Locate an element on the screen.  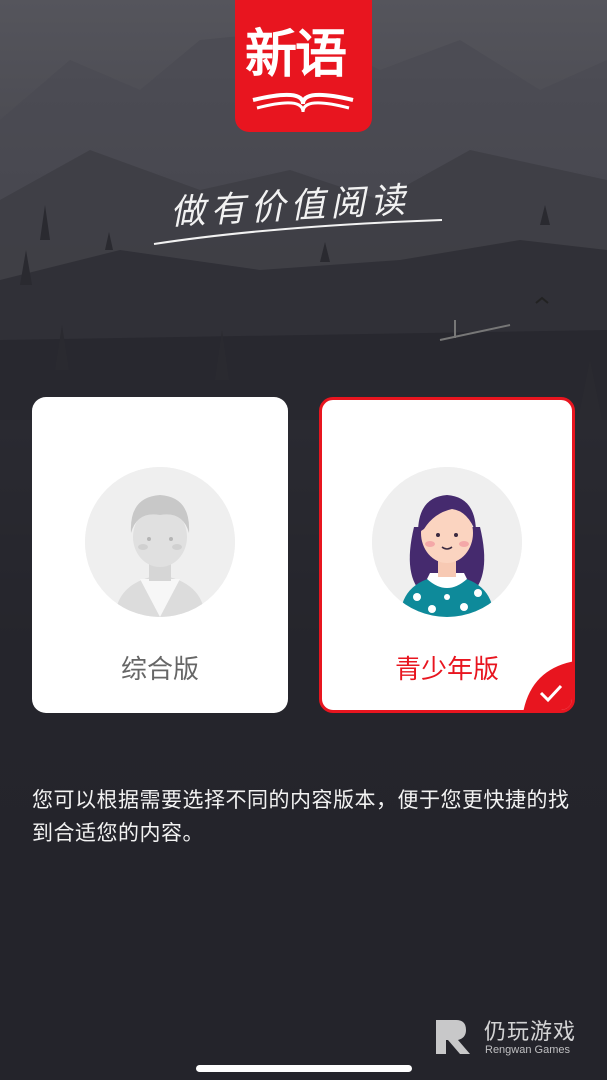
option-card-general: 综合版 is located at coordinates (160, 555).